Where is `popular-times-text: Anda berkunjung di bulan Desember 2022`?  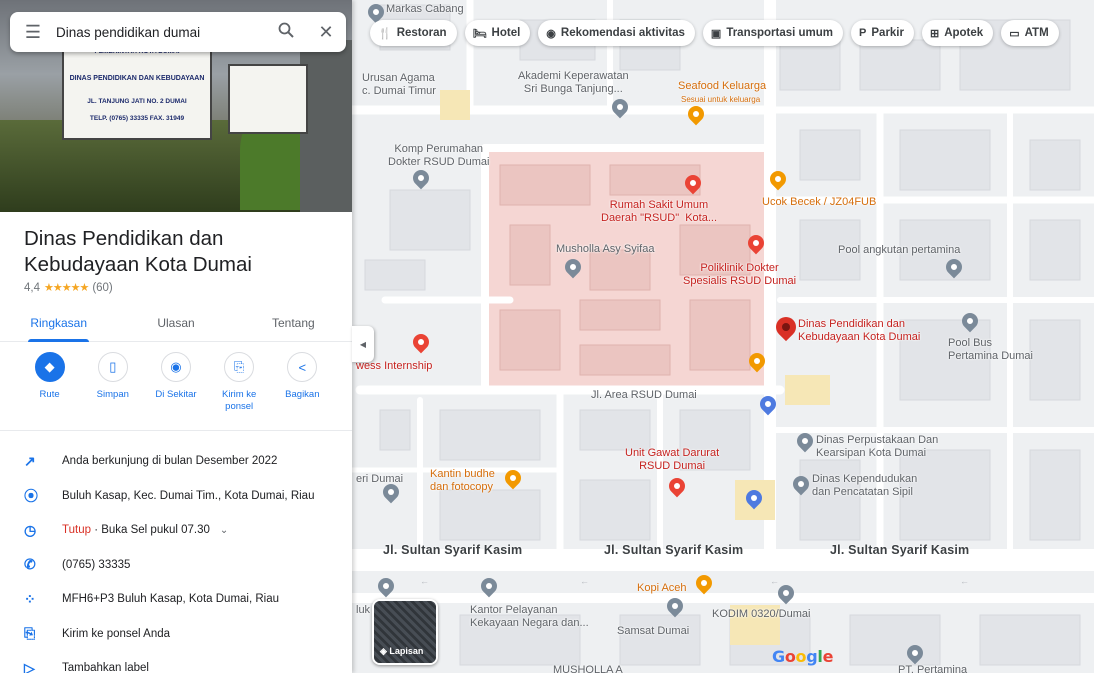
popular-times-text: Anda berkunjung di bulan Desember 2022 is located at coordinates (170, 461).